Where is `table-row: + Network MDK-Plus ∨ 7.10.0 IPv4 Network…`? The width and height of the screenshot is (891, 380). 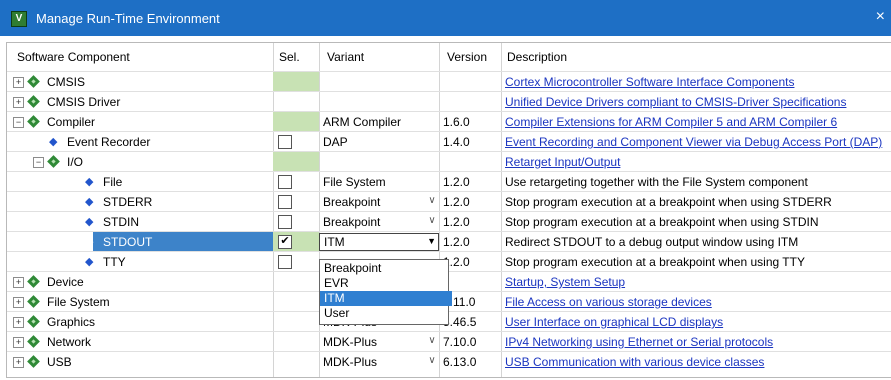
table-row: + Network MDK-Plus ∨ 7.10.0 IPv4 Network… is located at coordinates (449, 341).